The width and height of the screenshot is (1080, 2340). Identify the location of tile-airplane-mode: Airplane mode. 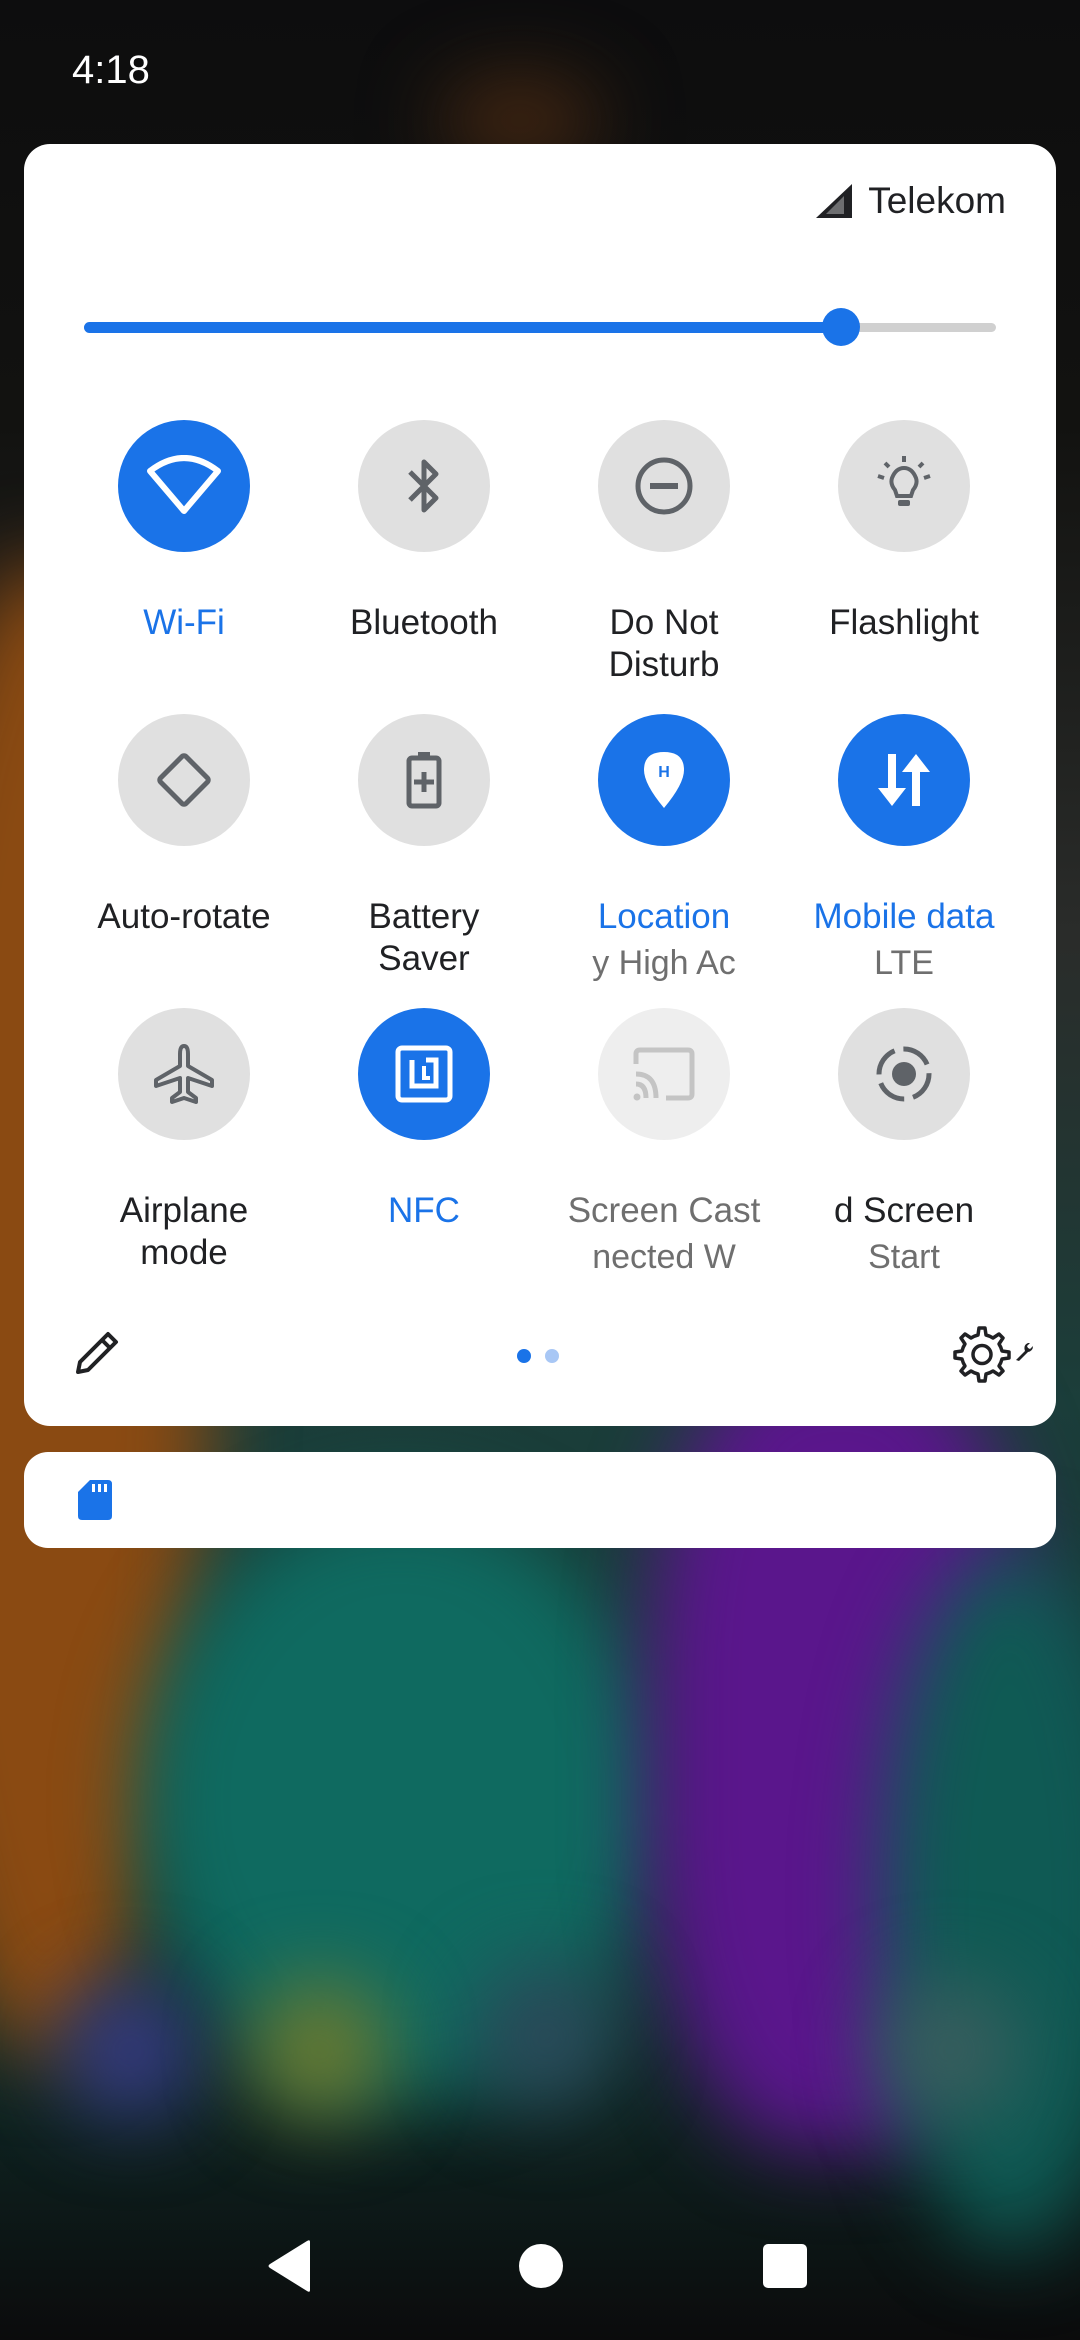
(184, 1141).